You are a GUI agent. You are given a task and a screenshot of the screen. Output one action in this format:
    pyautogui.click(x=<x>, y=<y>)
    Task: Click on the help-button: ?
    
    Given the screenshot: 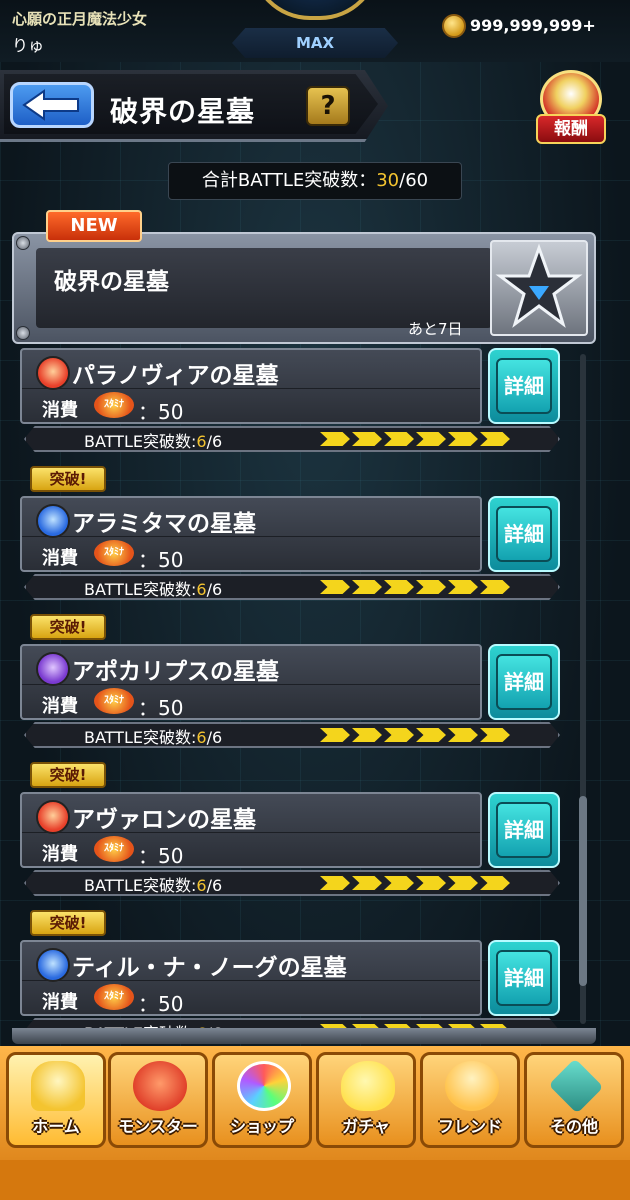 What is the action you would take?
    pyautogui.click(x=328, y=106)
    